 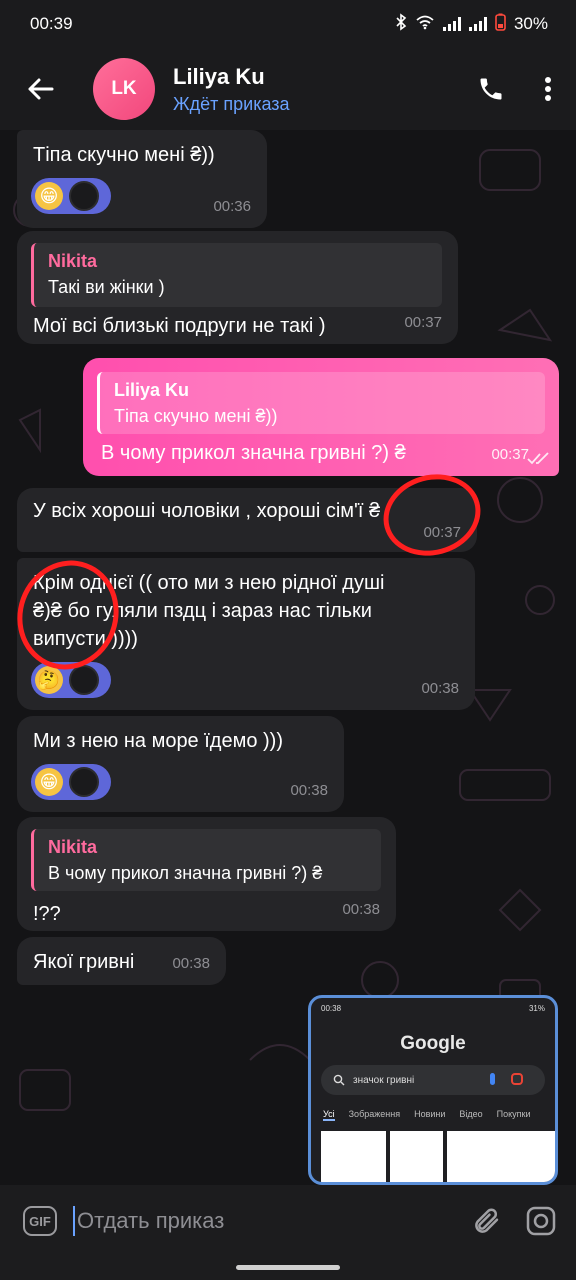 I want to click on battery-icon, so click(x=500, y=24).